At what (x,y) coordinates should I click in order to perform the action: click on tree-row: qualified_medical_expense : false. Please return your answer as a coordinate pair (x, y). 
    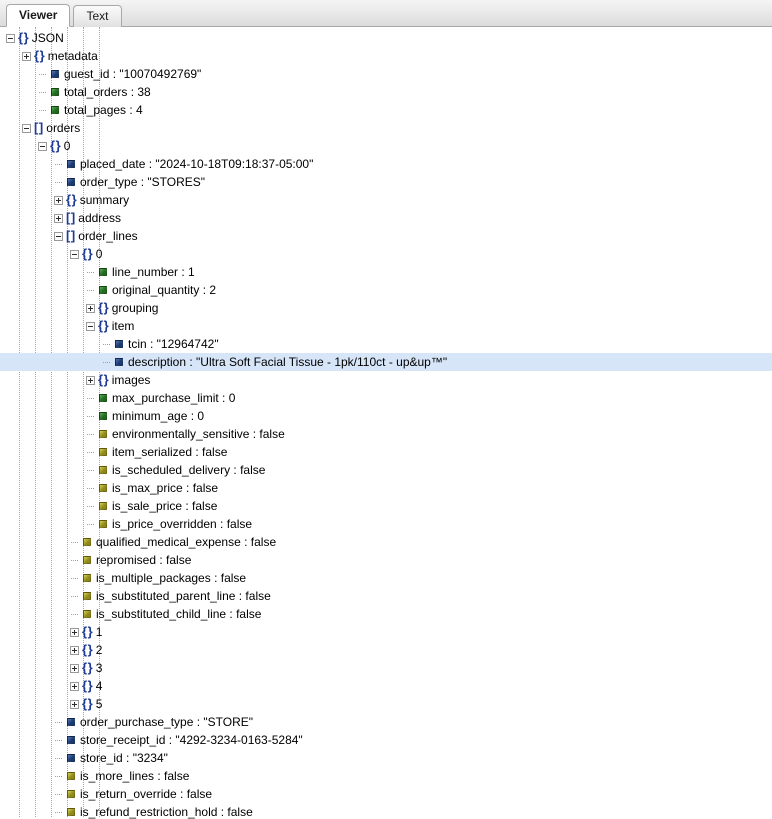
    Looking at the image, I should click on (386, 542).